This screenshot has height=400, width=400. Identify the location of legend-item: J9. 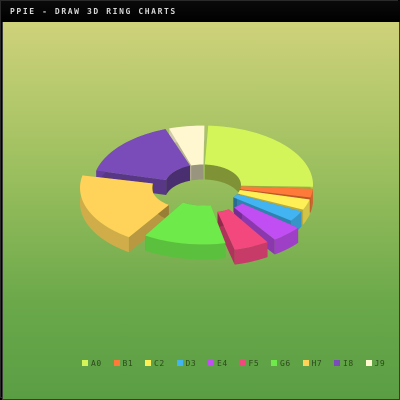
(375, 364).